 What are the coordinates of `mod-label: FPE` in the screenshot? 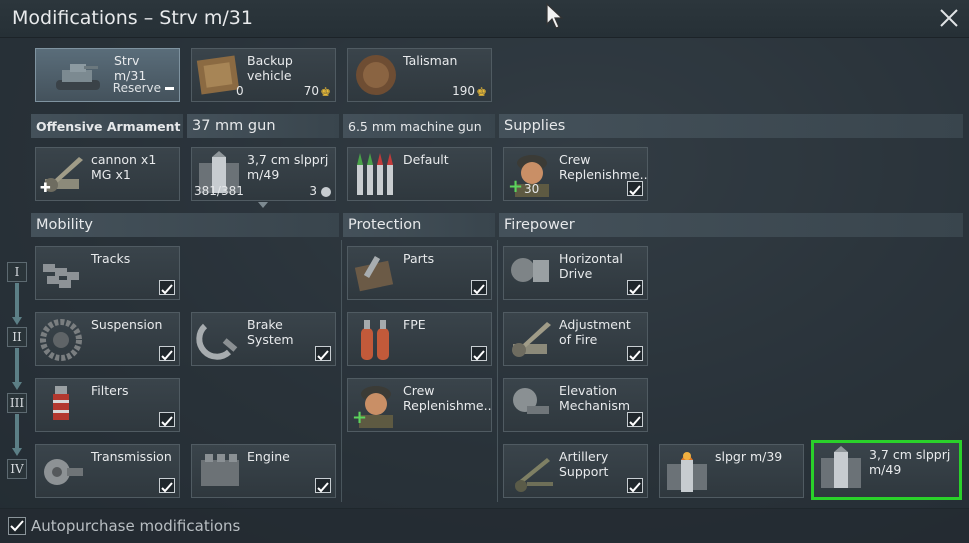 It's located at (414, 324).